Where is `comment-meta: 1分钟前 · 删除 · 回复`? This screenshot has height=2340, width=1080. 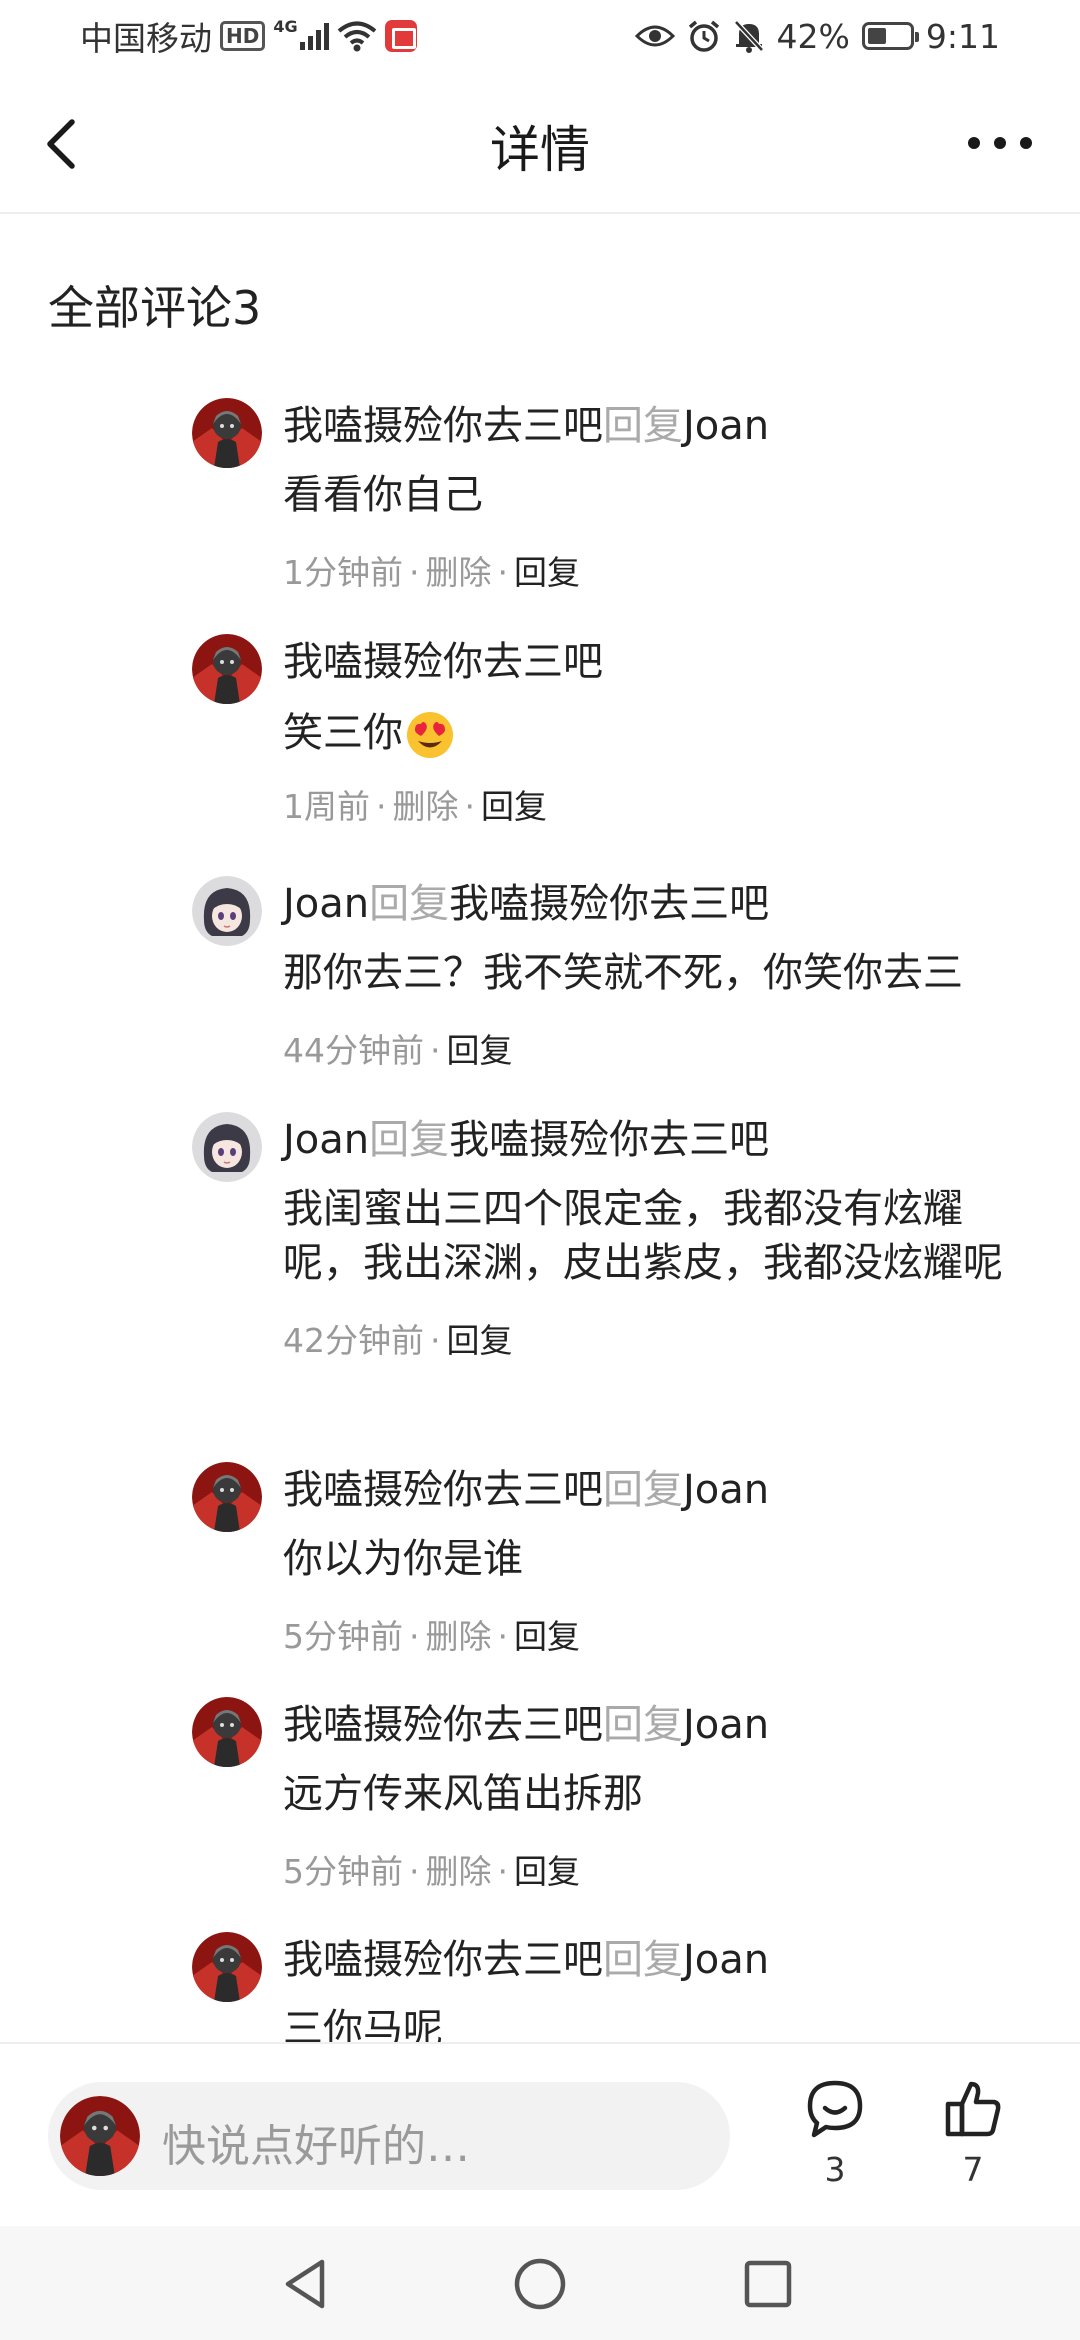 comment-meta: 1分钟前 · 删除 · 回复 is located at coordinates (431, 572).